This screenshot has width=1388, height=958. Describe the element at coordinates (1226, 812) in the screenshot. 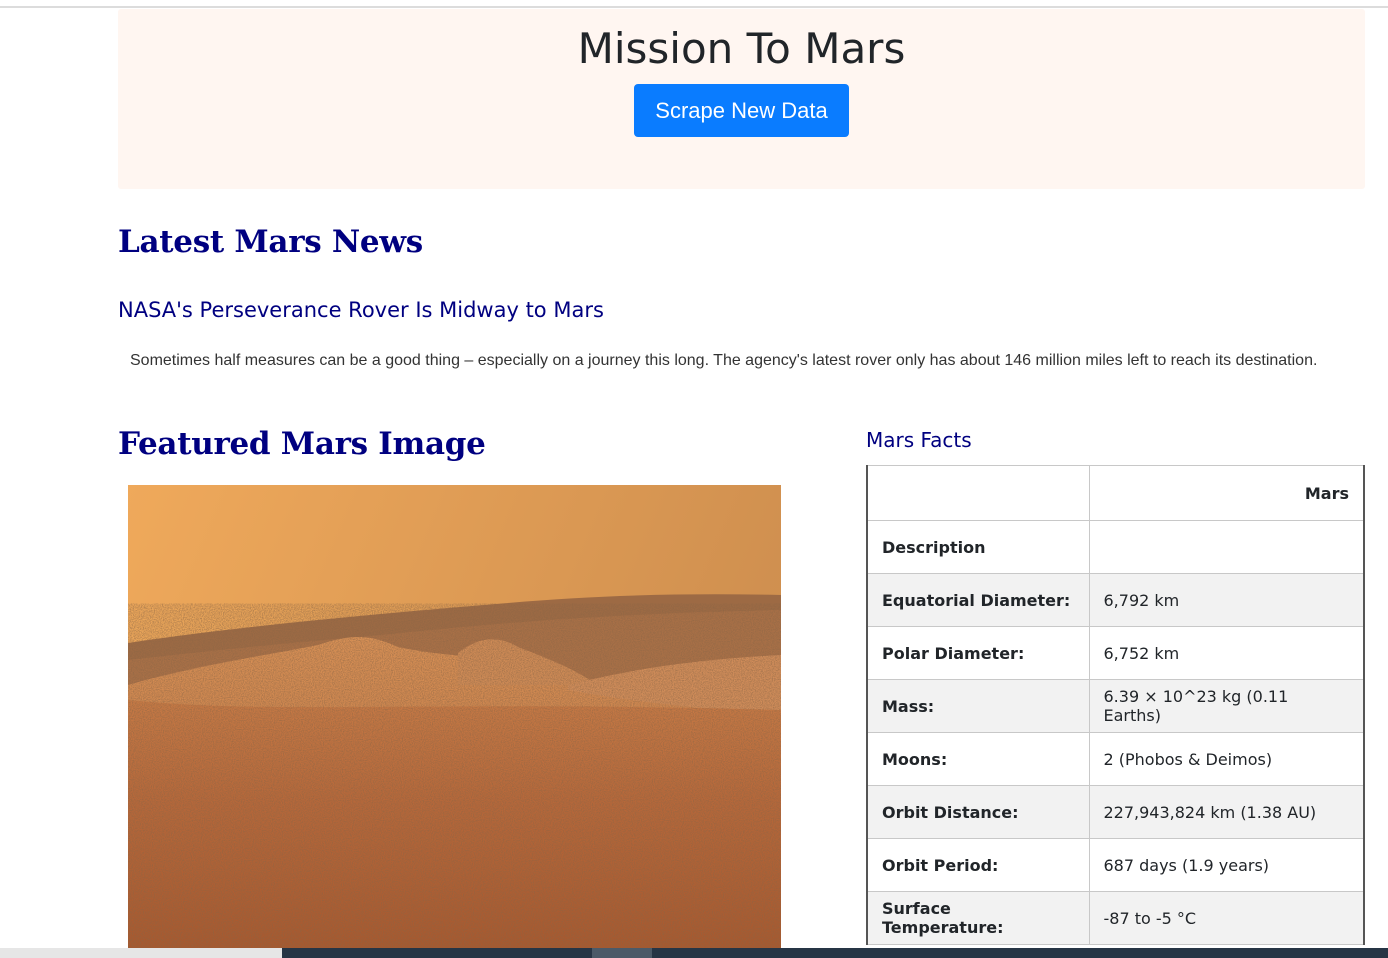

I see `fact-value: 227,943,824 km (1.38 AU)` at that location.